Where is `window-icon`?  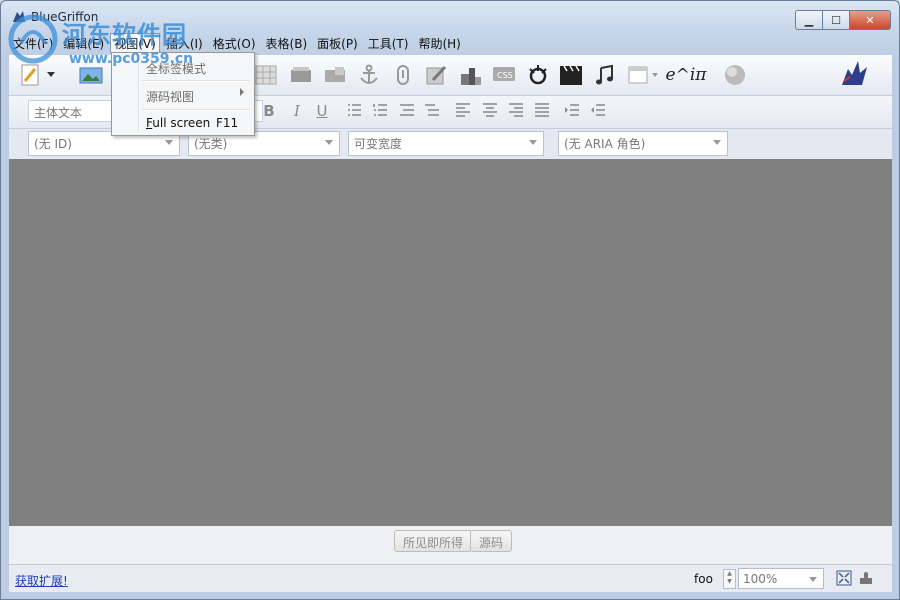 window-icon is located at coordinates (638, 75).